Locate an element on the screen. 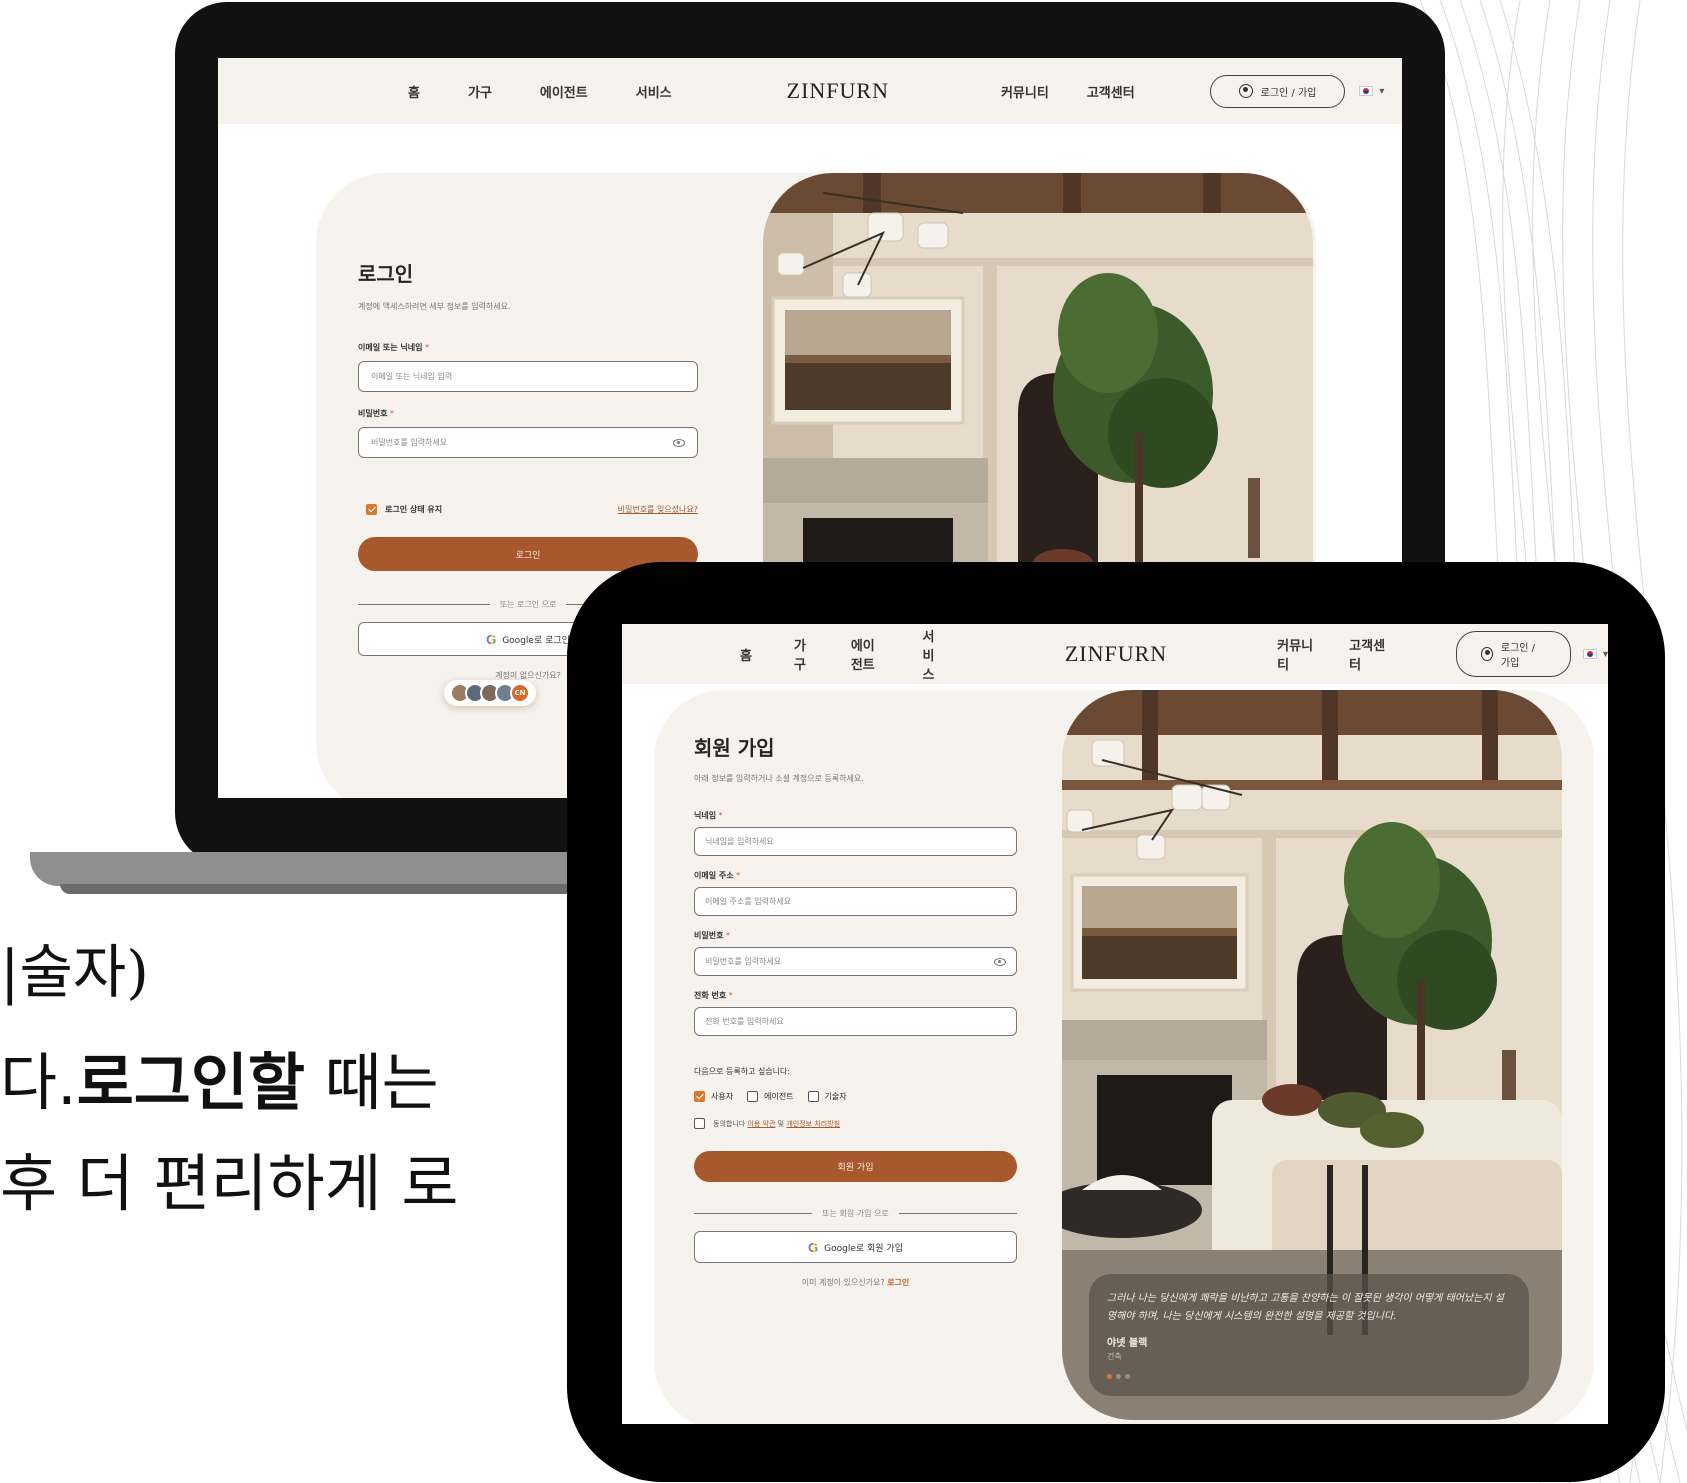 The height and width of the screenshot is (1483, 1687). background-text-line-3: 후 더 편리하게 로 is located at coordinates (229, 1183).